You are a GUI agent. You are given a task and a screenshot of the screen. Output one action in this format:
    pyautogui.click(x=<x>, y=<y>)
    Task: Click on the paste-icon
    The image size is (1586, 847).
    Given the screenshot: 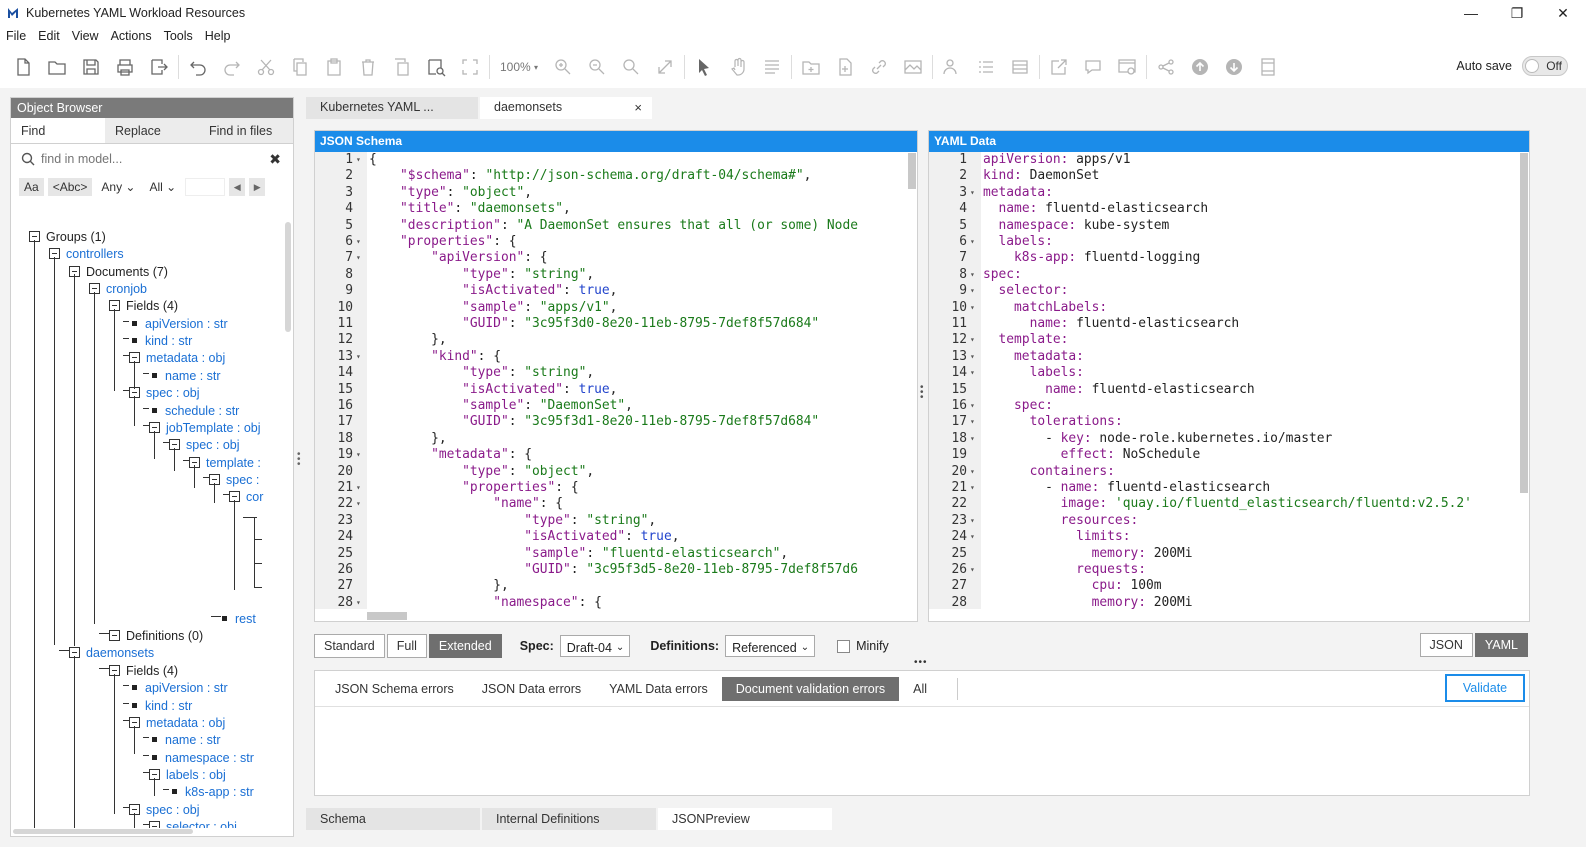 What is the action you would take?
    pyautogui.click(x=334, y=67)
    